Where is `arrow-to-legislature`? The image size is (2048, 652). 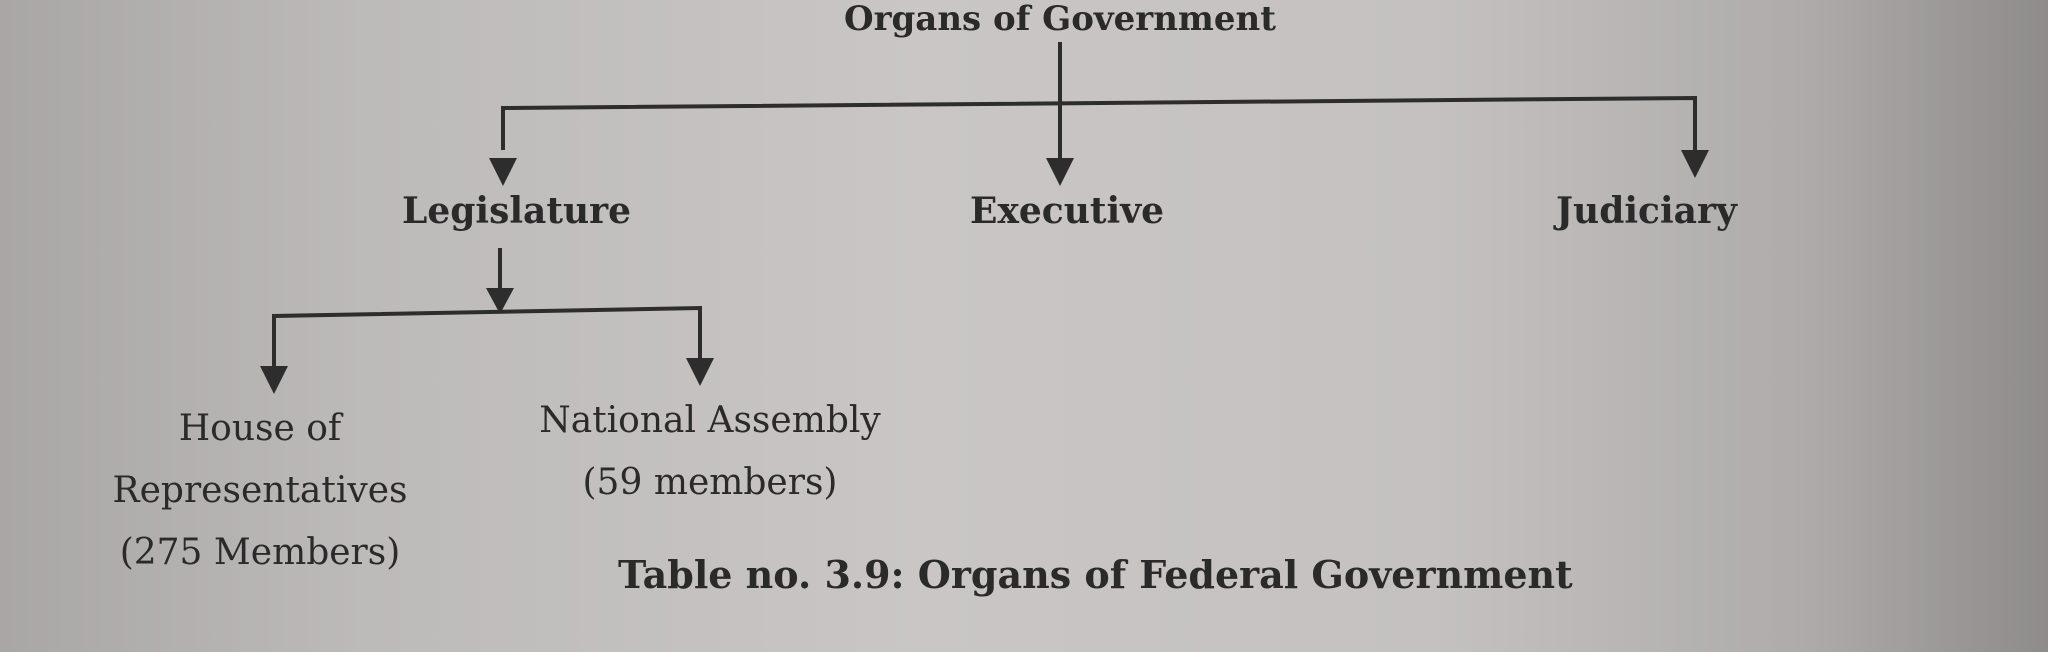 arrow-to-legislature is located at coordinates (503, 172).